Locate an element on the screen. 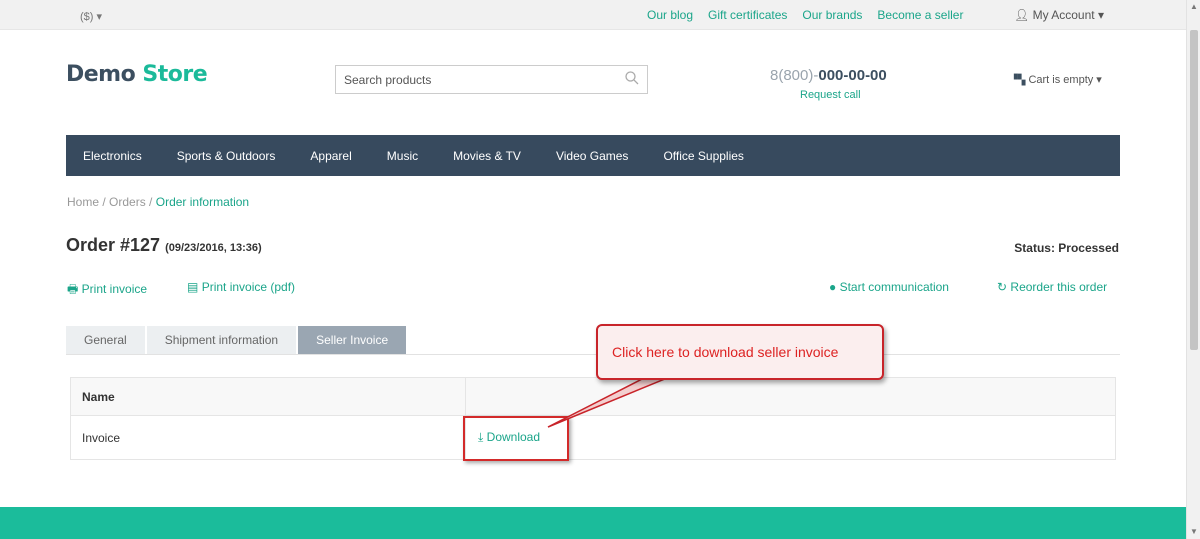 The width and height of the screenshot is (1200, 539). phone-number: 8(800)-000-00-00 is located at coordinates (828, 75).